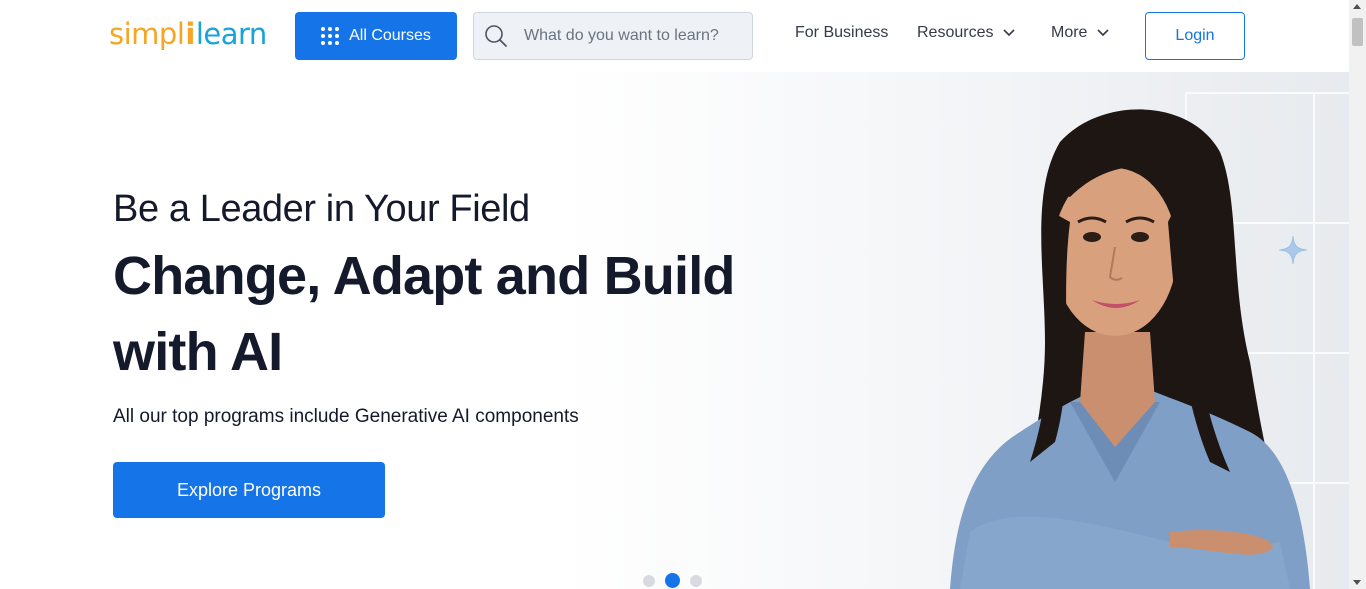 This screenshot has height=589, width=1366. I want to click on hero-eyebrow: Be a Leader in Your Field, so click(321, 209).